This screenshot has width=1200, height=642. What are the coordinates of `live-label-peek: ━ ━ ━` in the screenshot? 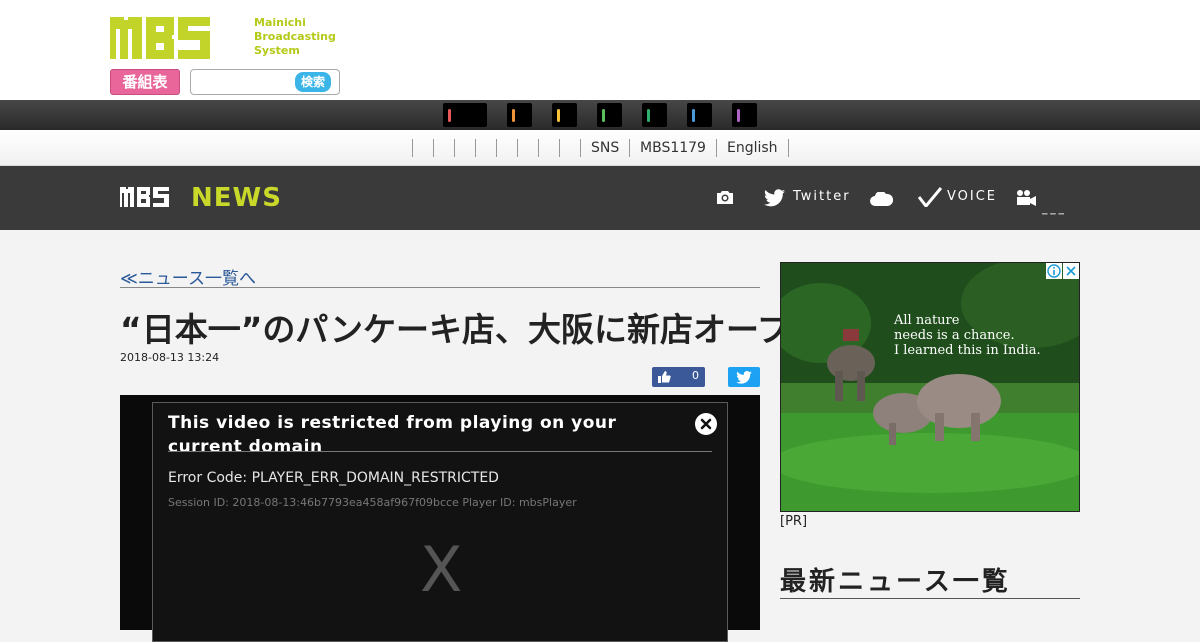 It's located at (1053, 215).